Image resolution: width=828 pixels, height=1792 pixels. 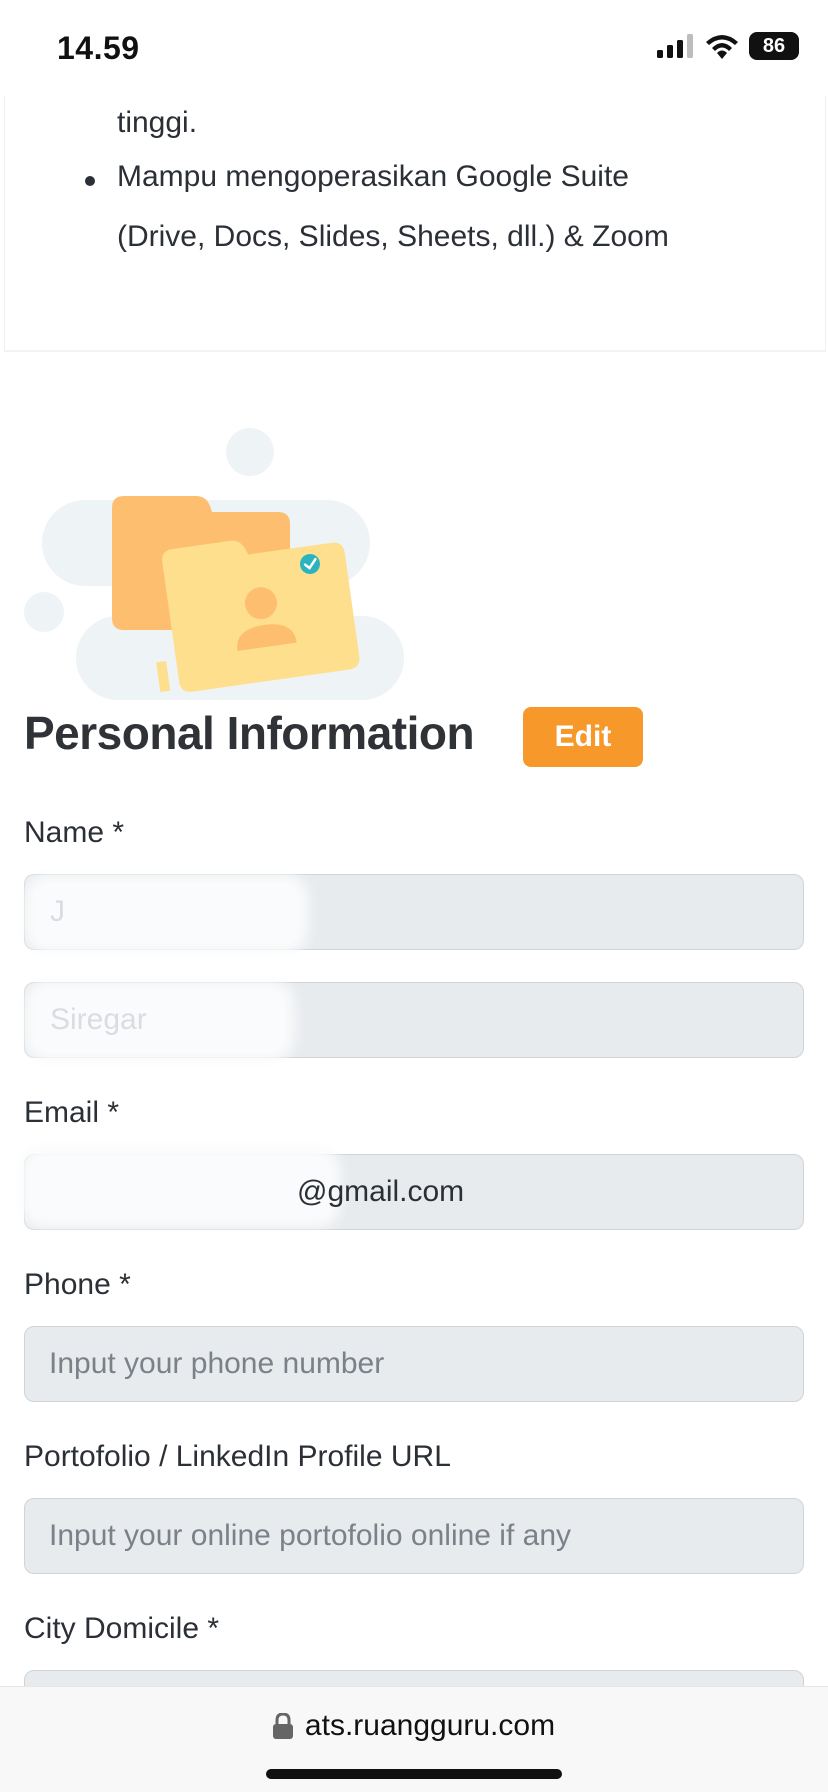 What do you see at coordinates (98, 1019) in the screenshot?
I see `last-name-text: Siregar` at bounding box center [98, 1019].